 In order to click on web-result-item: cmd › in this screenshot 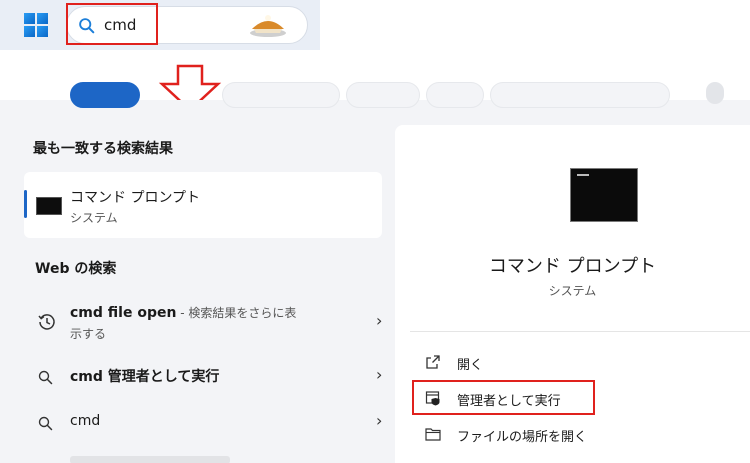, I will do `click(203, 423)`.